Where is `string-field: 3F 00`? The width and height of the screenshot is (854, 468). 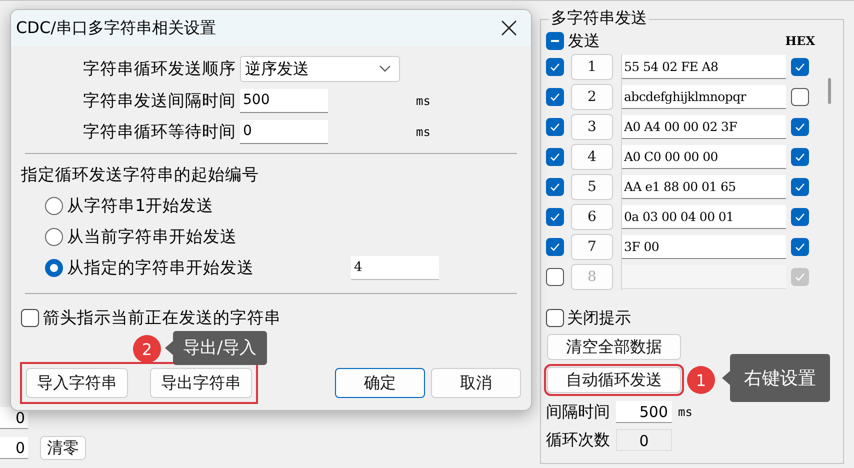
string-field: 3F 00 is located at coordinates (703, 247).